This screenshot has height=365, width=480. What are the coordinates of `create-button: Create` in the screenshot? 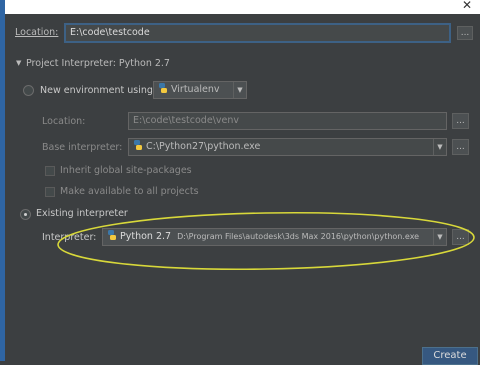 It's located at (450, 356).